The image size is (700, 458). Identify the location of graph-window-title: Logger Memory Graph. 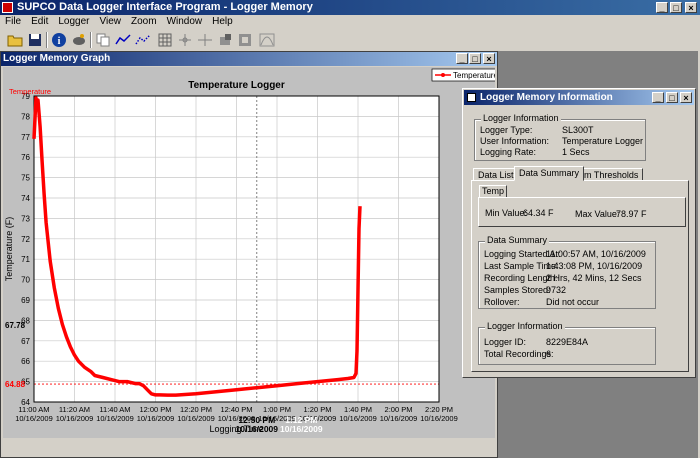
(57, 58).